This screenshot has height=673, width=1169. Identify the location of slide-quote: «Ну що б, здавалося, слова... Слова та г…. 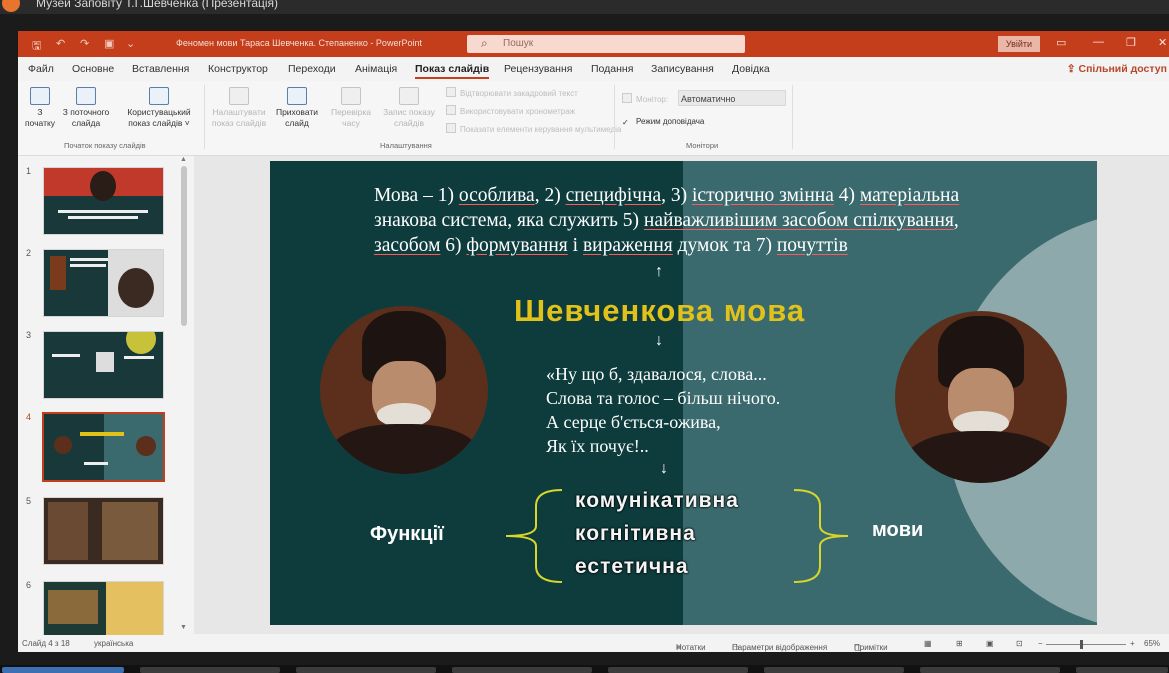
(663, 410).